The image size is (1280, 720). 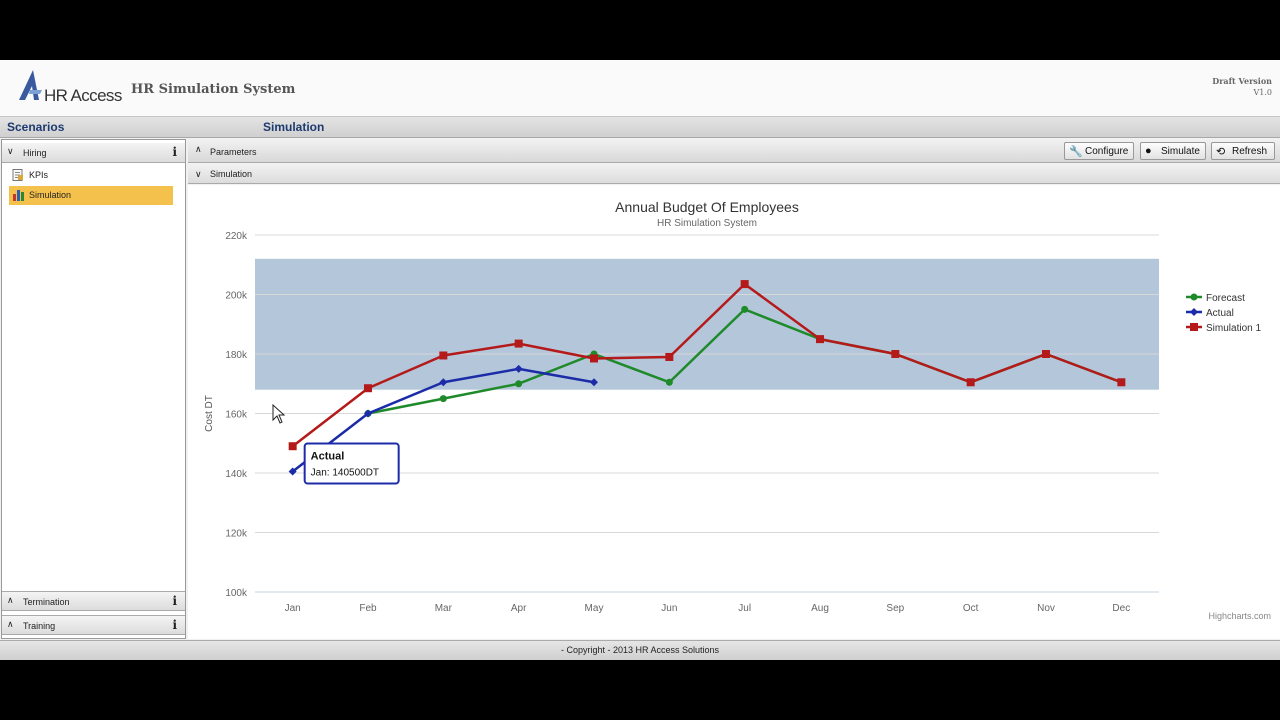 What do you see at coordinates (293, 608) in the screenshot?
I see `x-tick-label: Jan` at bounding box center [293, 608].